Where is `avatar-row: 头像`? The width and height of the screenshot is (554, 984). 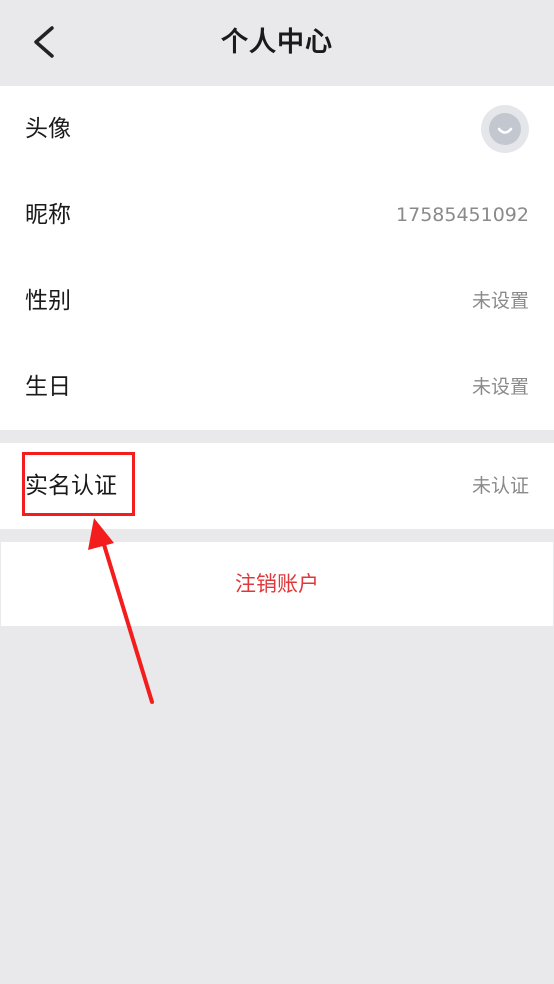
avatar-row: 头像 is located at coordinates (277, 129).